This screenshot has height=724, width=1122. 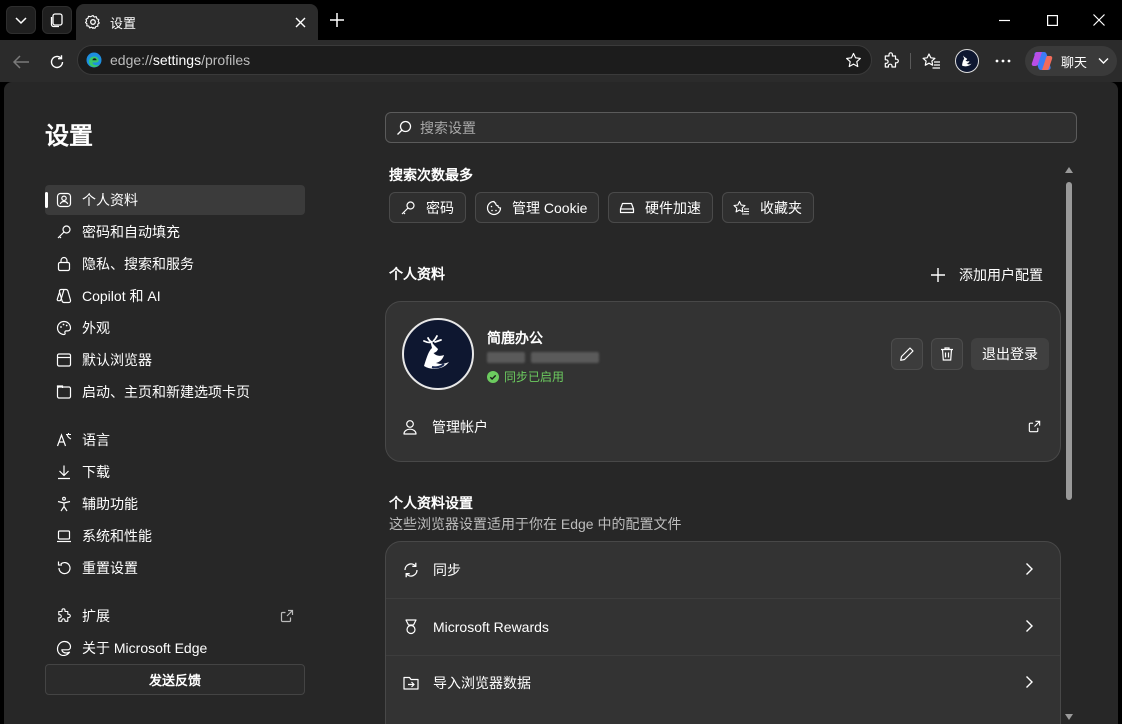 What do you see at coordinates (447, 570) in the screenshot?
I see `row-label: 同步` at bounding box center [447, 570].